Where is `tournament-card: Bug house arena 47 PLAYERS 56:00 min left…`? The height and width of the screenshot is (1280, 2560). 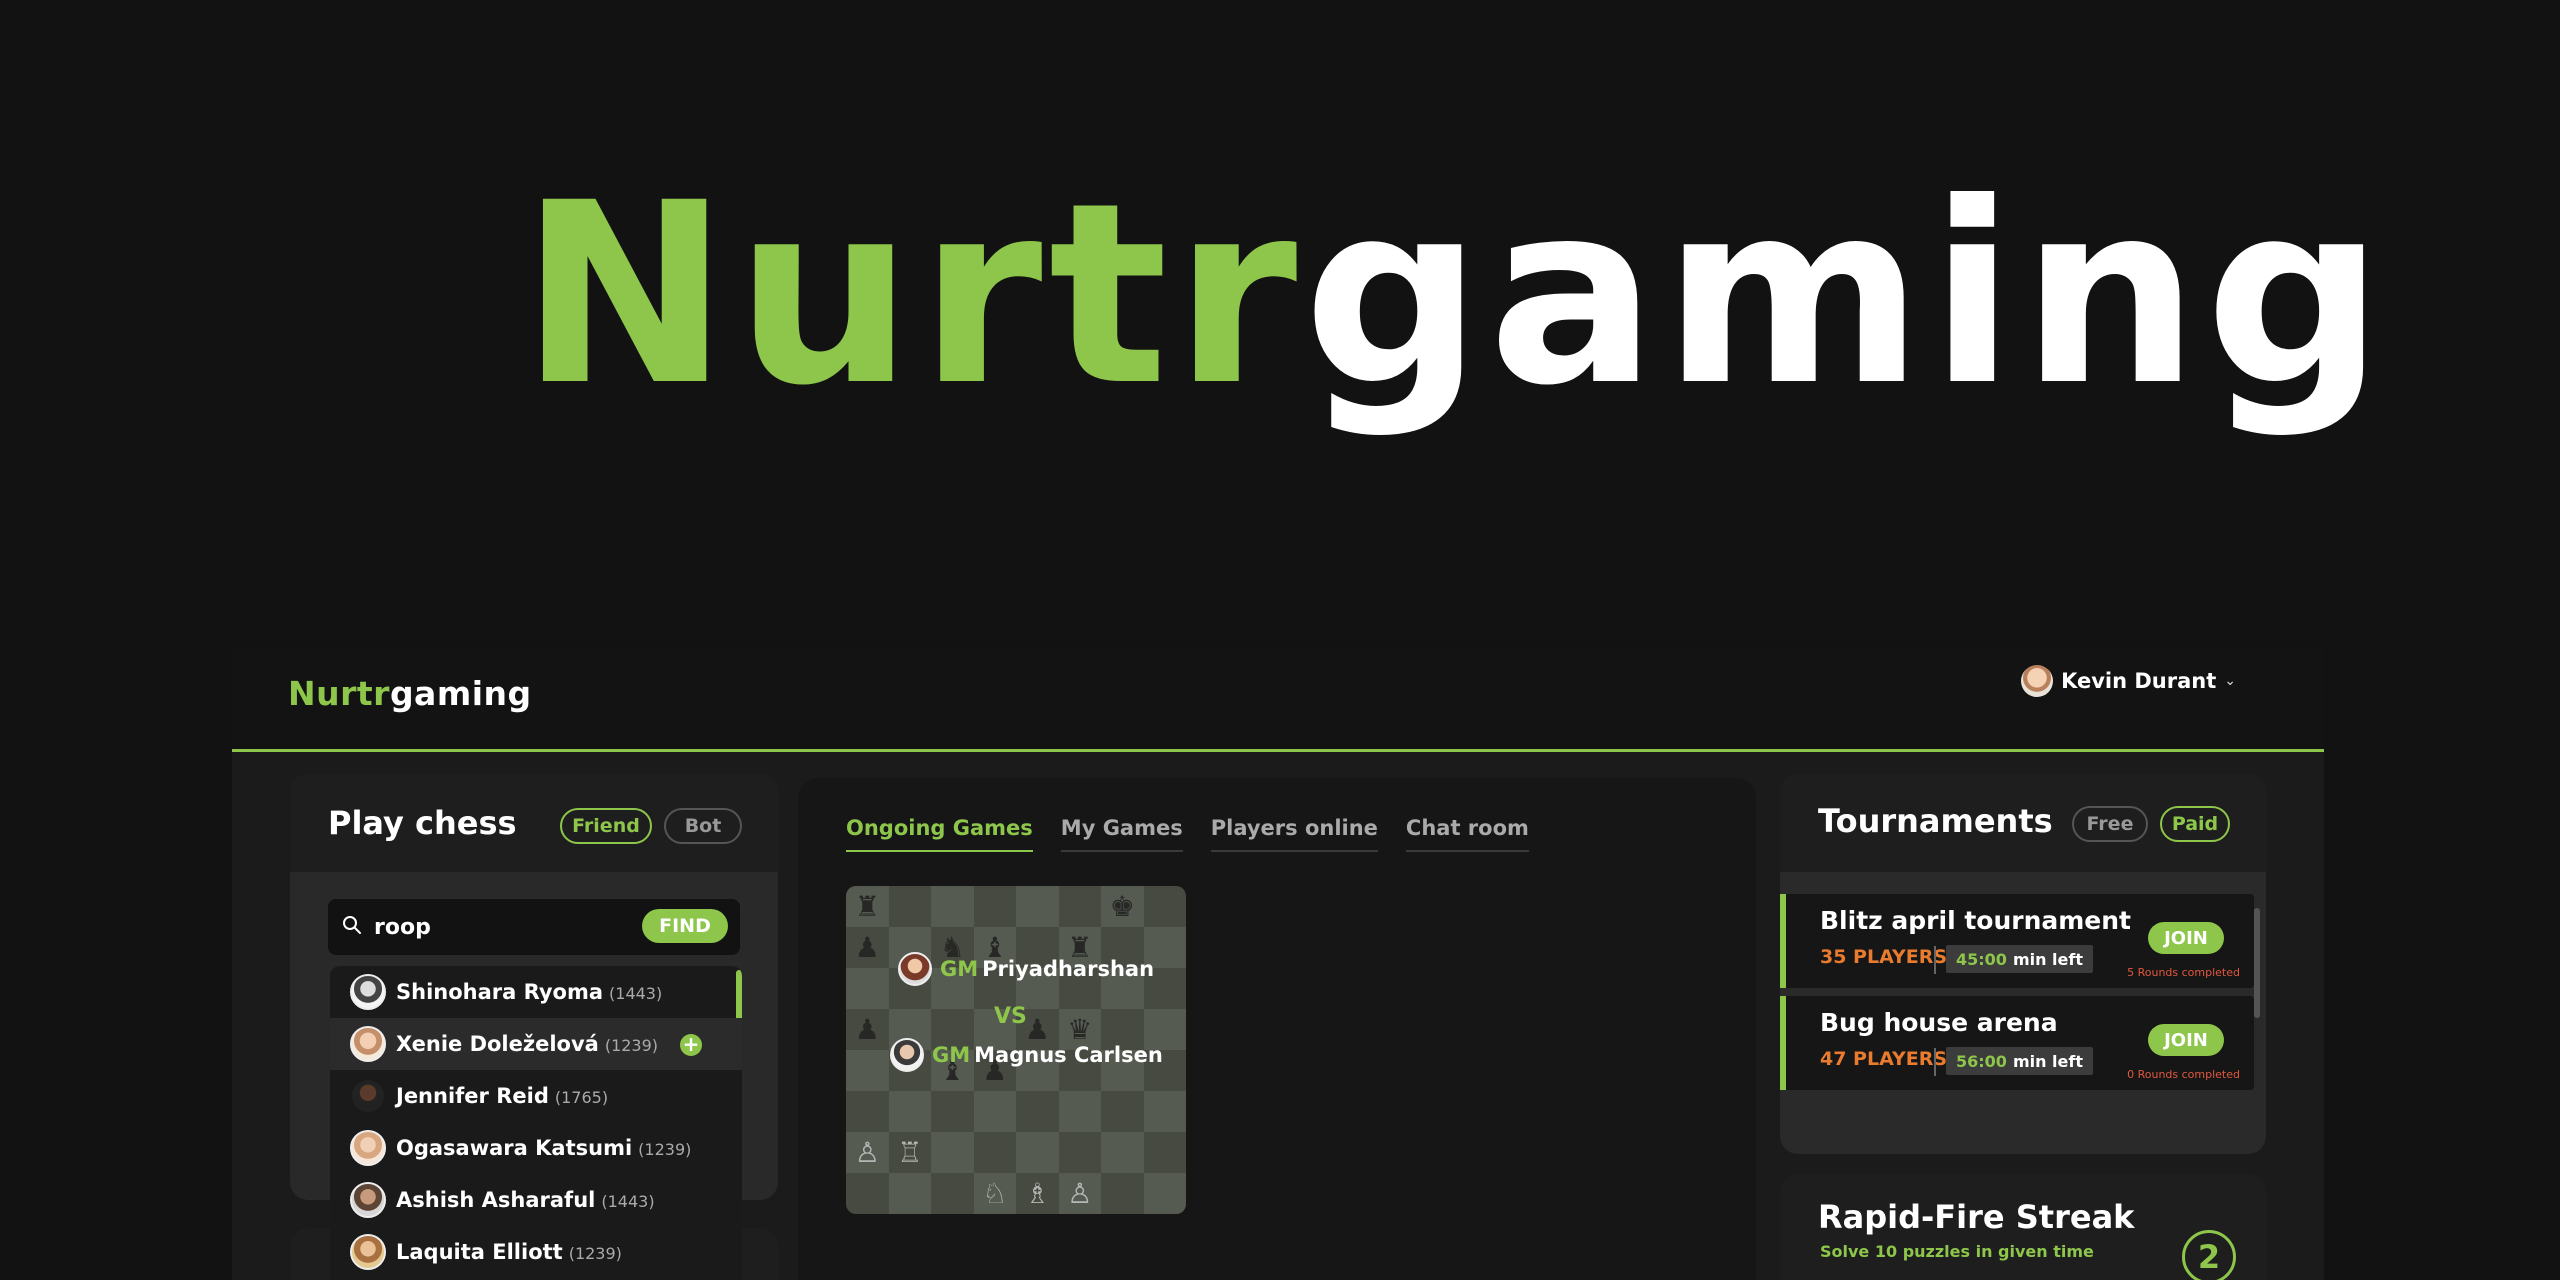
tournament-card: Bug house arena 47 PLAYERS 56:00 min left… is located at coordinates (2017, 1043).